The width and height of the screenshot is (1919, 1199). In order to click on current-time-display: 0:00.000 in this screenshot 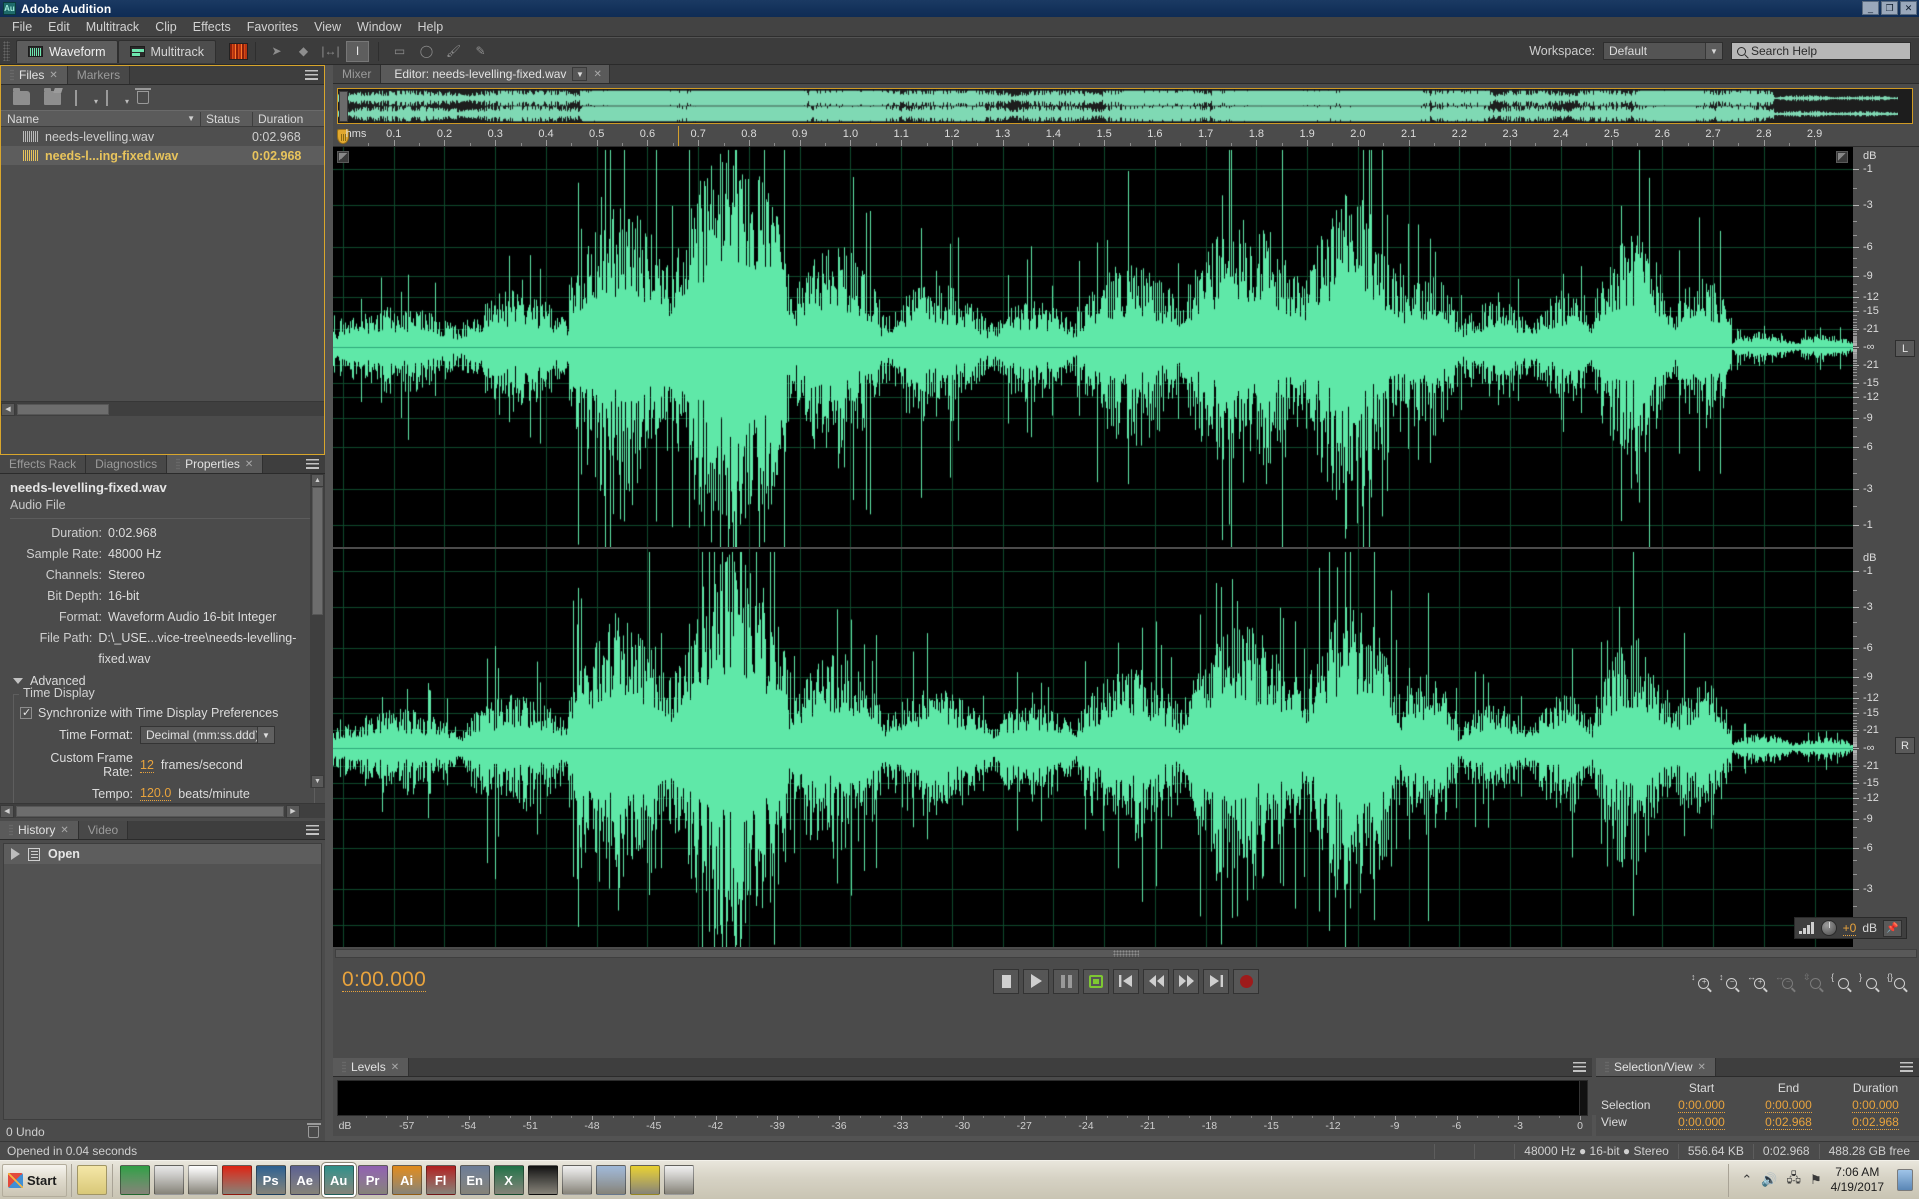, I will do `click(384, 980)`.